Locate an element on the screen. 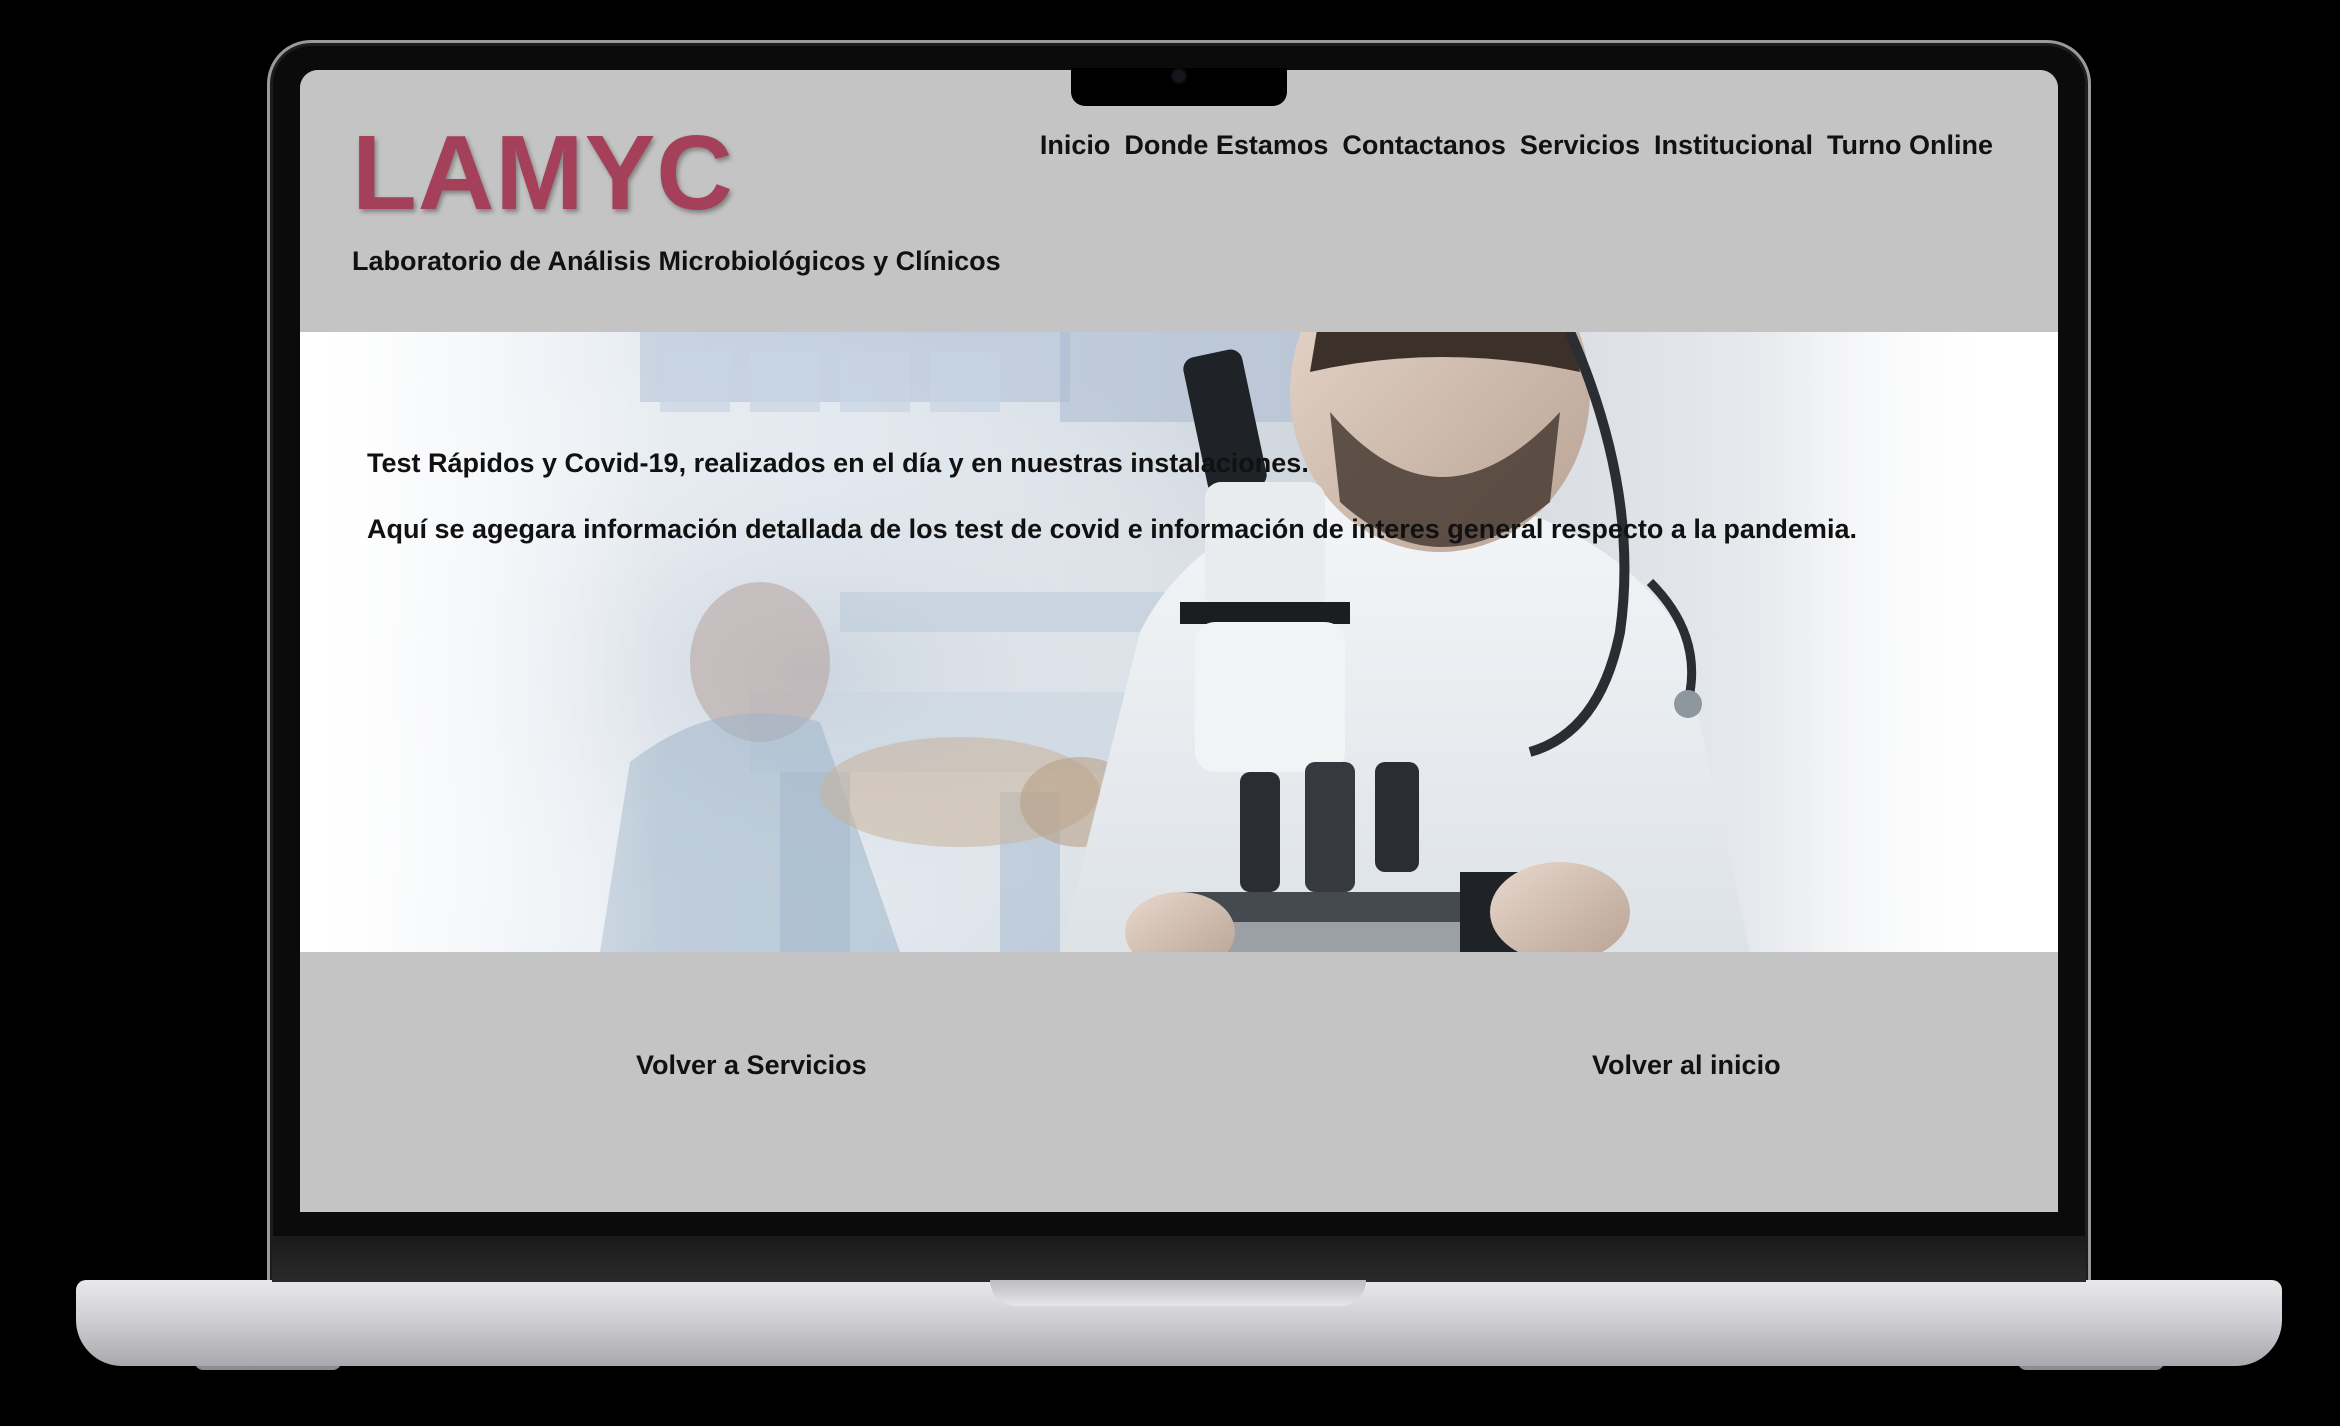 This screenshot has width=2340, height=1426. nav-item-donde-estamos: Donde Estamos is located at coordinates (1226, 145).